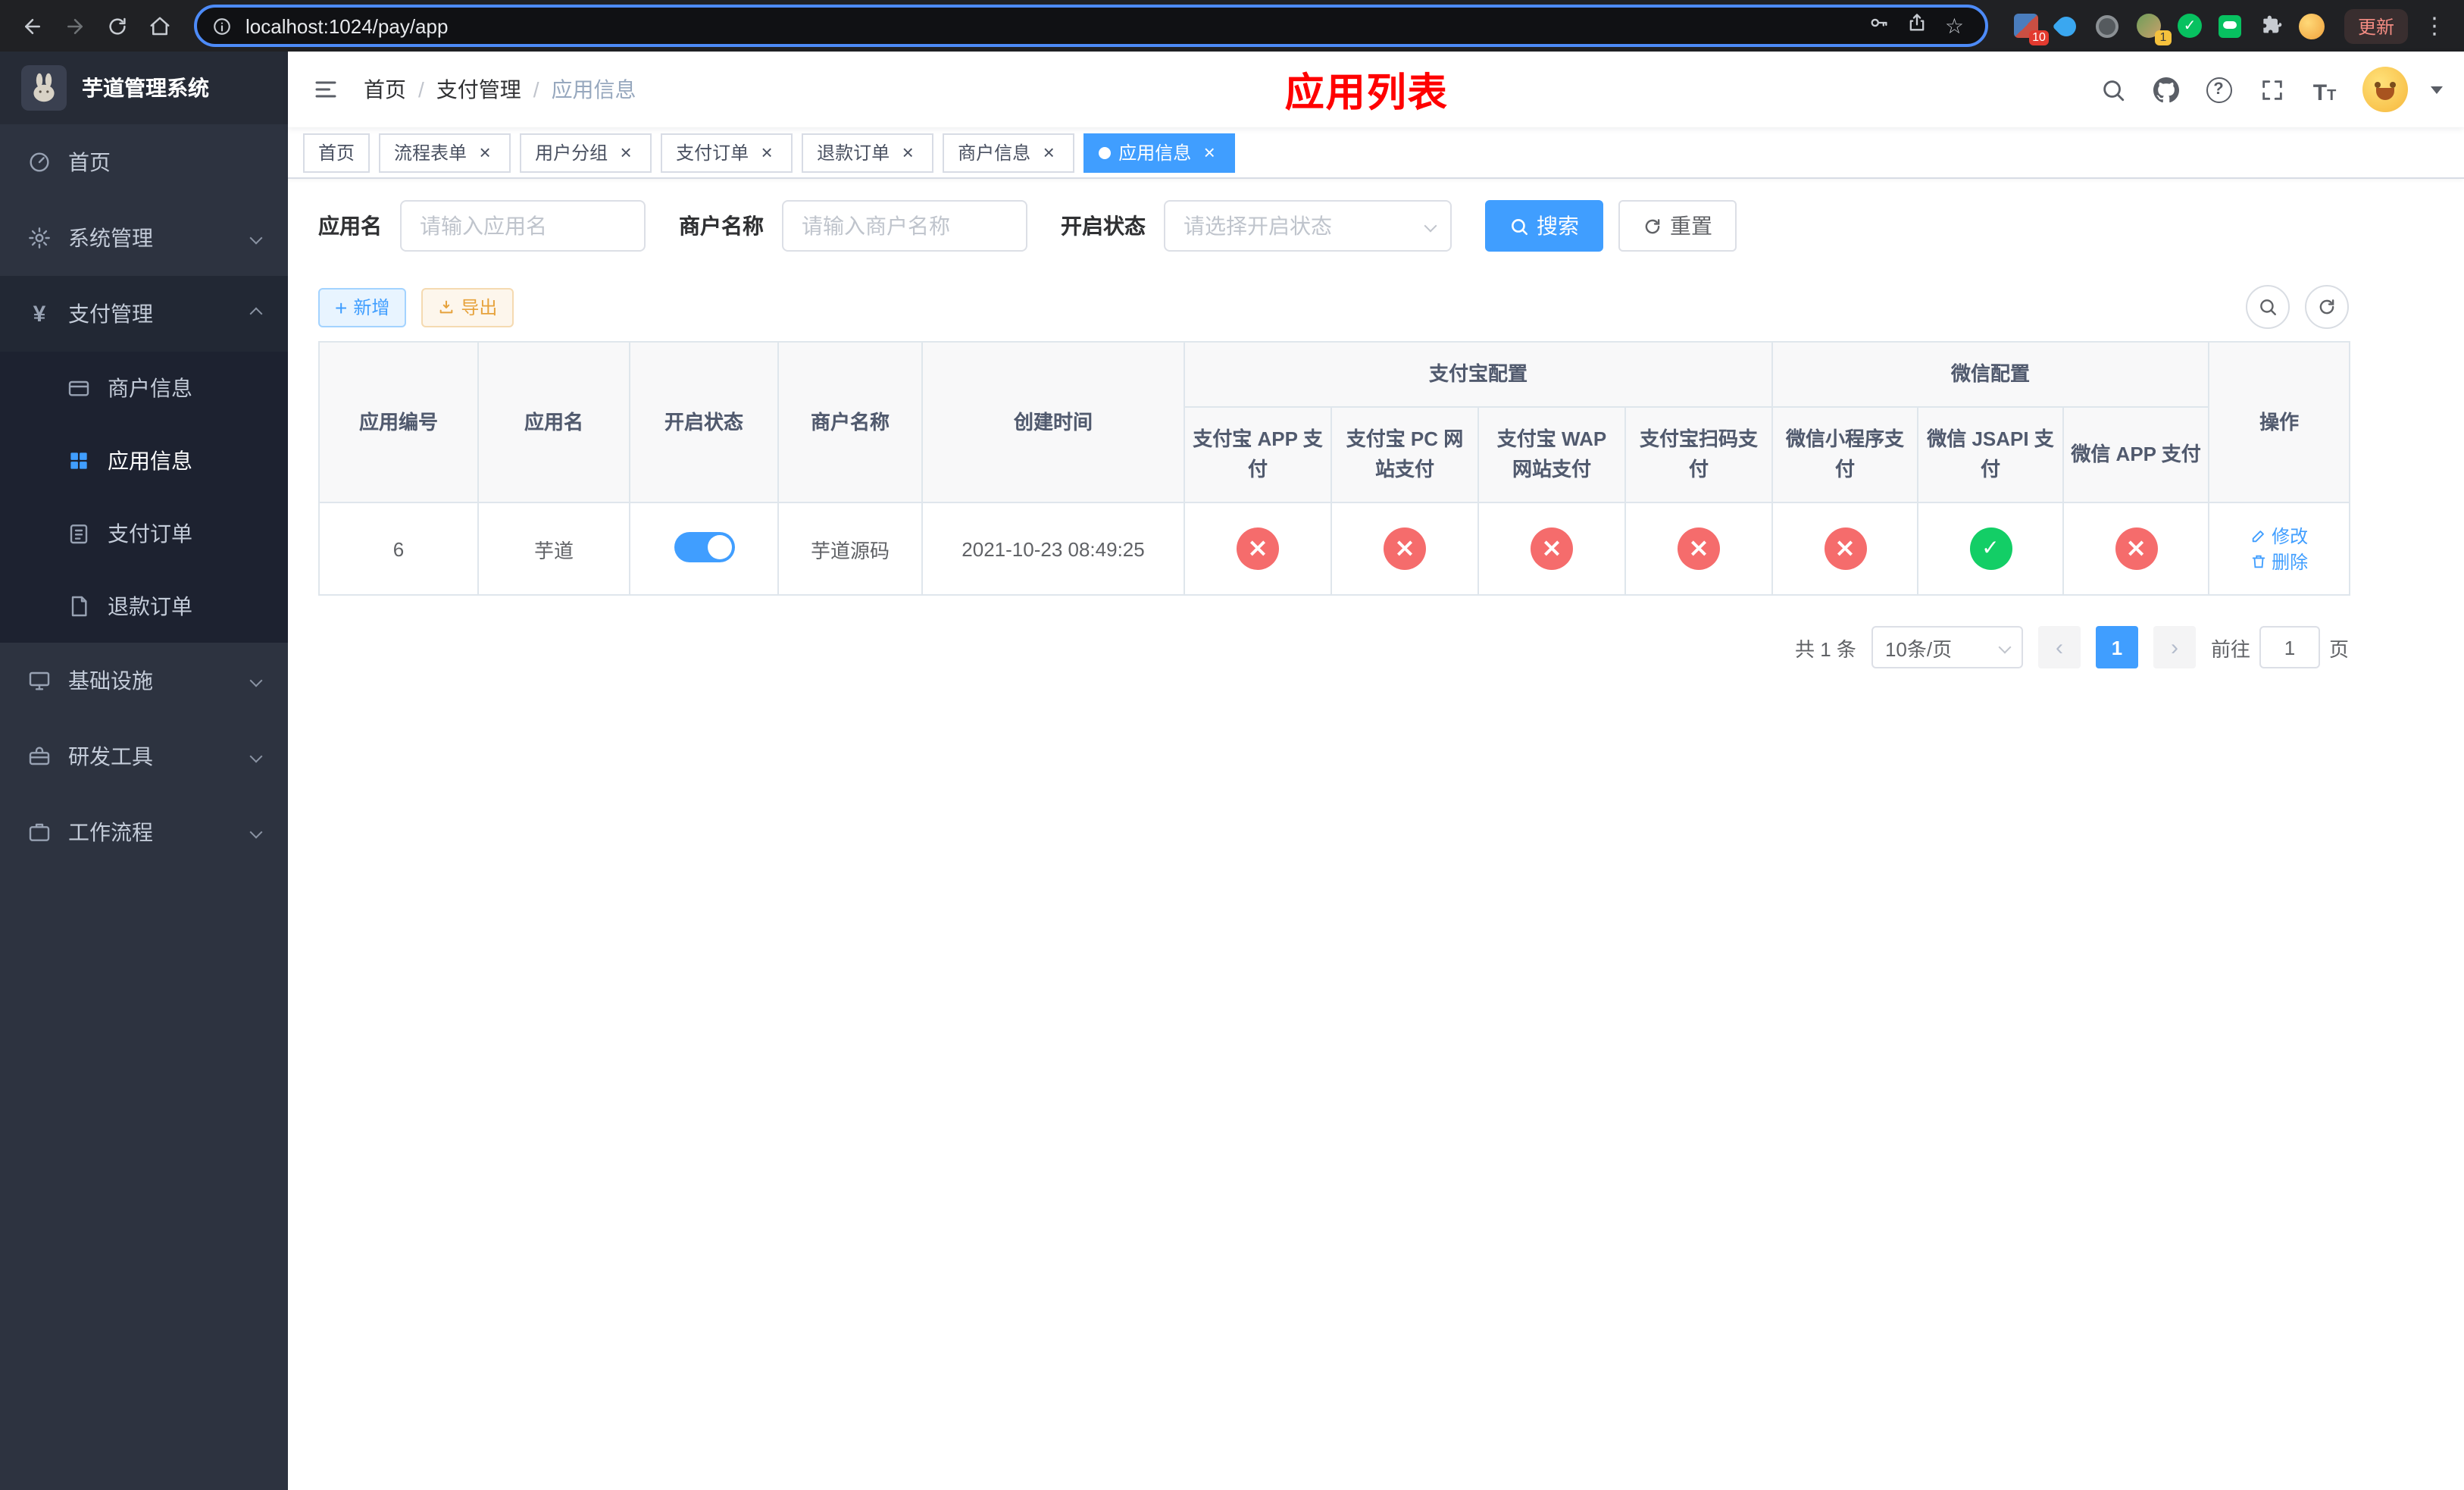 The width and height of the screenshot is (2464, 1490). What do you see at coordinates (2327, 307) in the screenshot?
I see `refresh-table-button` at bounding box center [2327, 307].